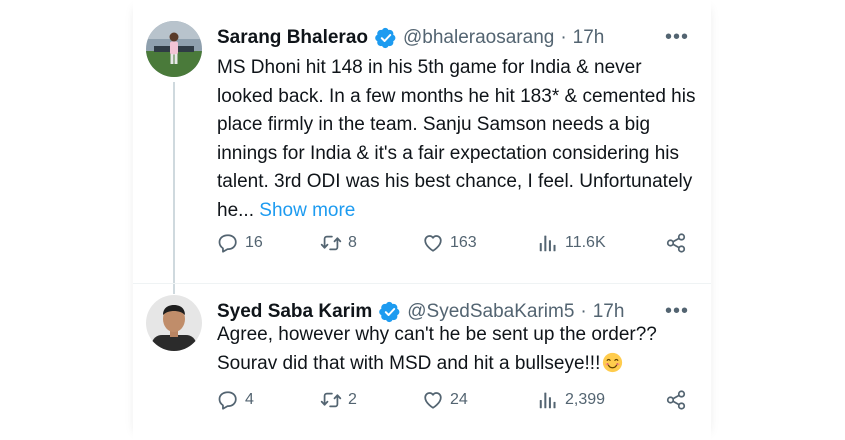 Image resolution: width=845 pixels, height=440 pixels. I want to click on divider, so click(422, 283).